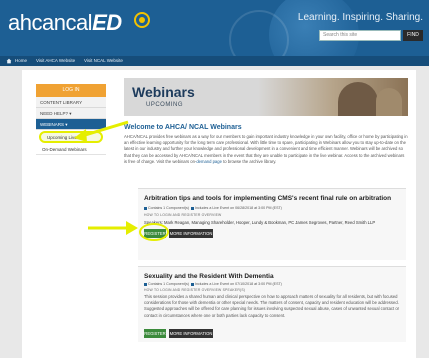 This screenshot has width=429, height=358. I want to click on banner-photo-person, so click(358, 99).